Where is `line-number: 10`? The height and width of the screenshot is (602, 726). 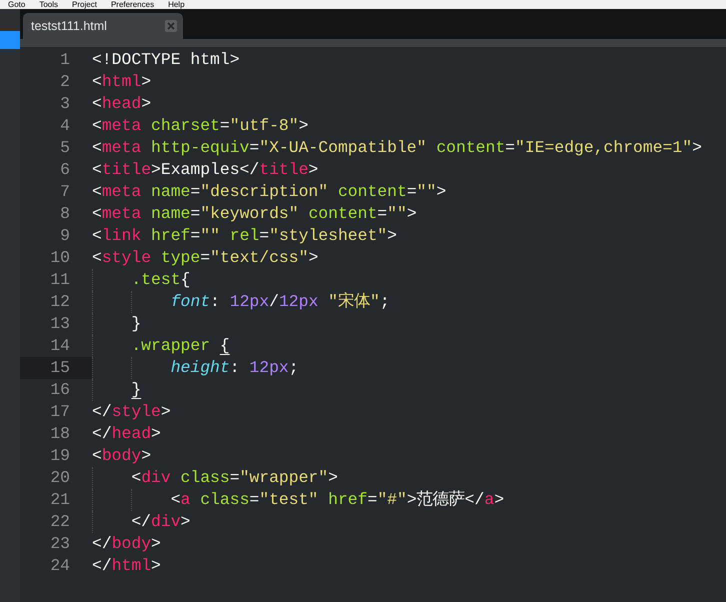
line-number: 10 is located at coordinates (59, 258).